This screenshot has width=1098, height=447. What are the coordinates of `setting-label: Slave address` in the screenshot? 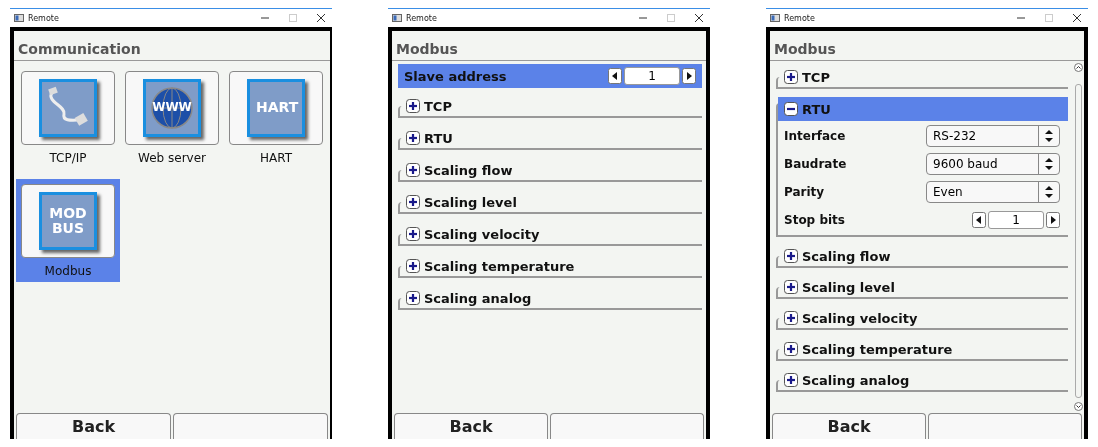 It's located at (456, 76).